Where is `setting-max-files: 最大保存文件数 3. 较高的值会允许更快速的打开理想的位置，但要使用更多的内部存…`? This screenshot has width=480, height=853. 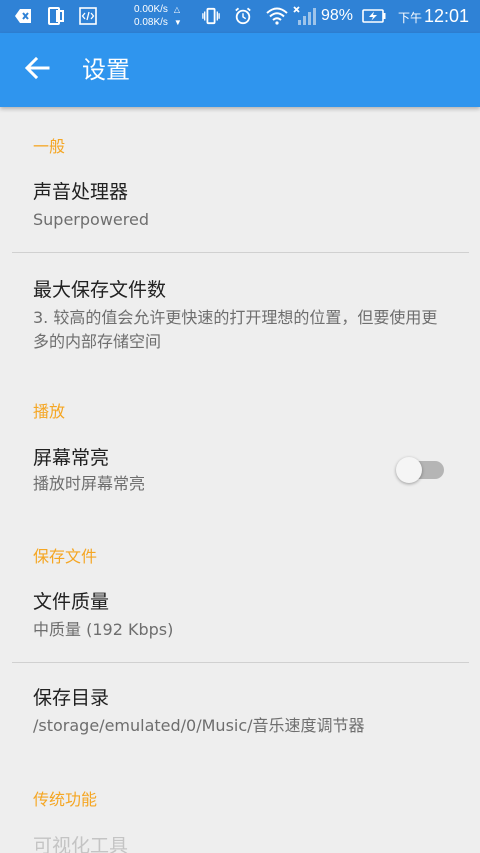
setting-max-files: 最大保存文件数 3. 较高的值会允许更快速的打开理想的位置，但要使用更多的内部存… is located at coordinates (240, 308).